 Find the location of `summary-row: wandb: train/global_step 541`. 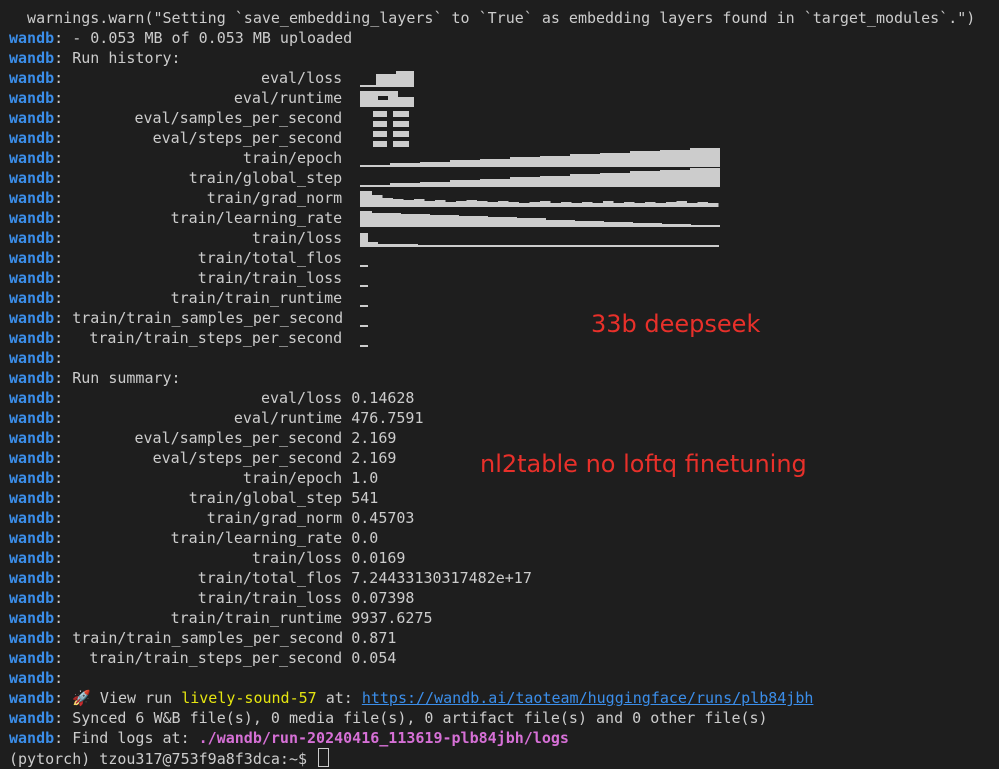

summary-row: wandb: train/global_step 541 is located at coordinates (194, 498).